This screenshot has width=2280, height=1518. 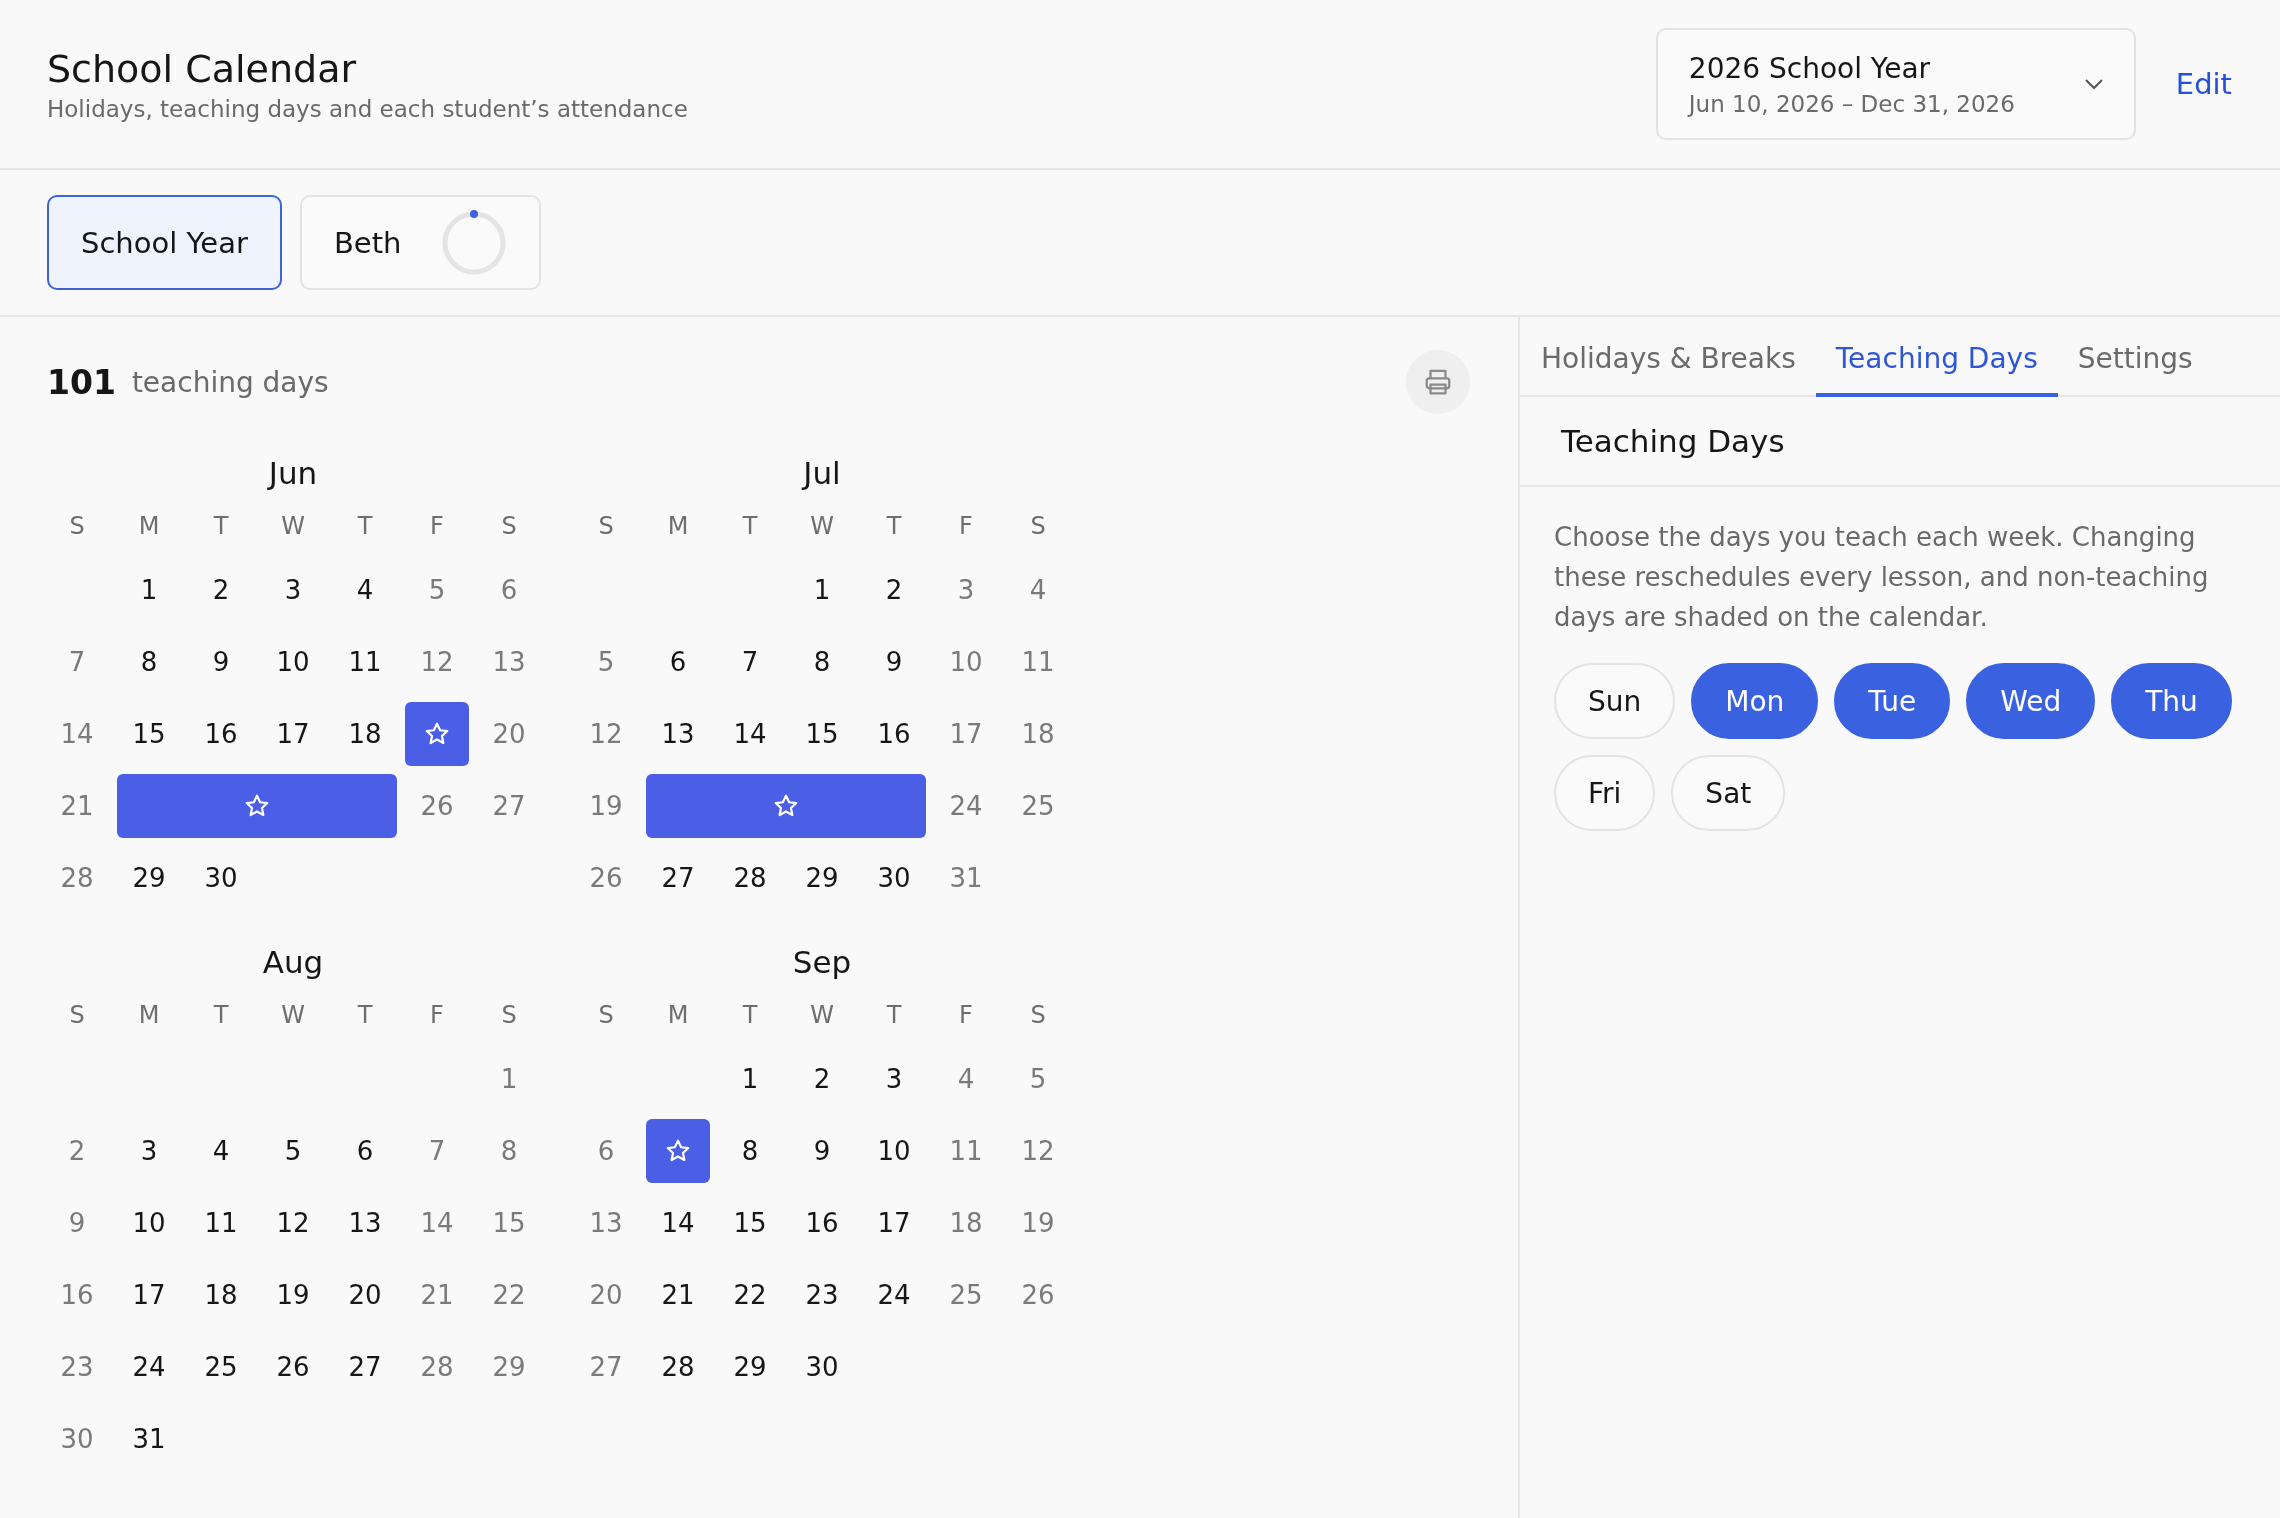 What do you see at coordinates (1728, 793) in the screenshot?
I see `weekday-toggle: Sat` at bounding box center [1728, 793].